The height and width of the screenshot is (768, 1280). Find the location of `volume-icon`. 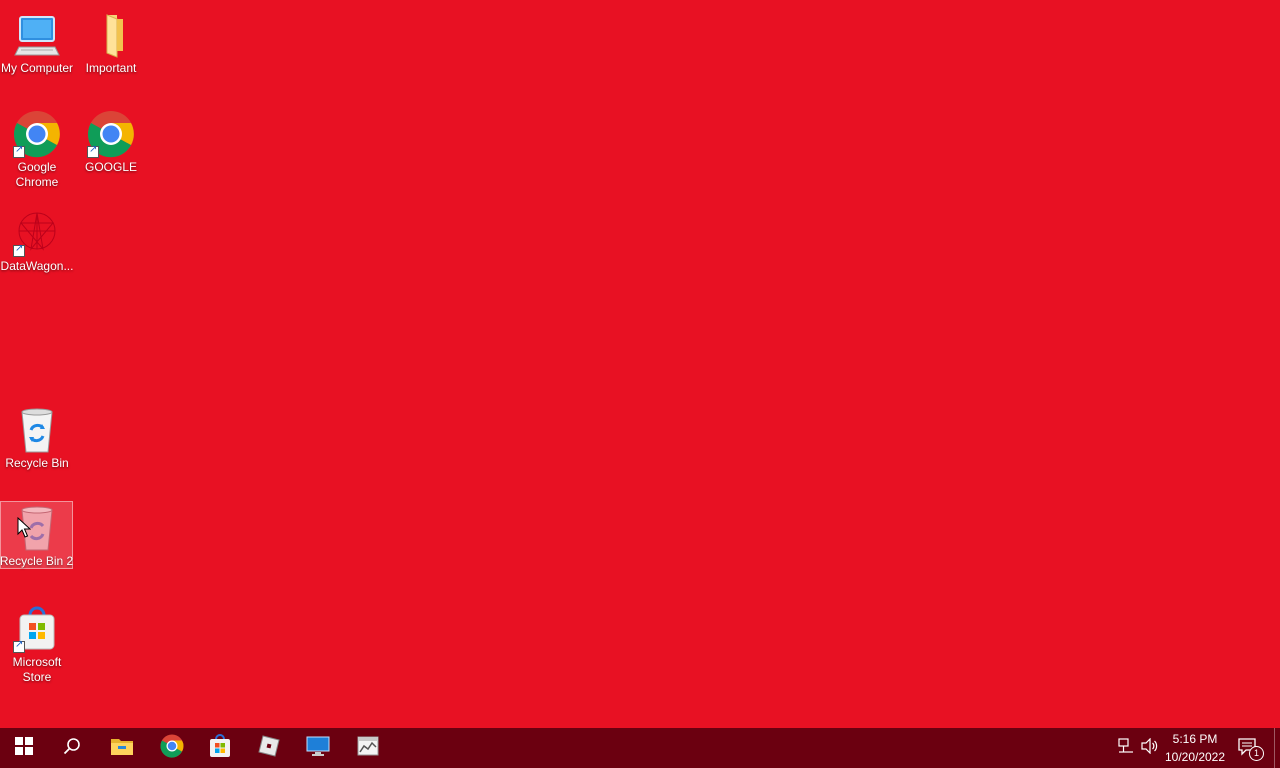

volume-icon is located at coordinates (1150, 748).